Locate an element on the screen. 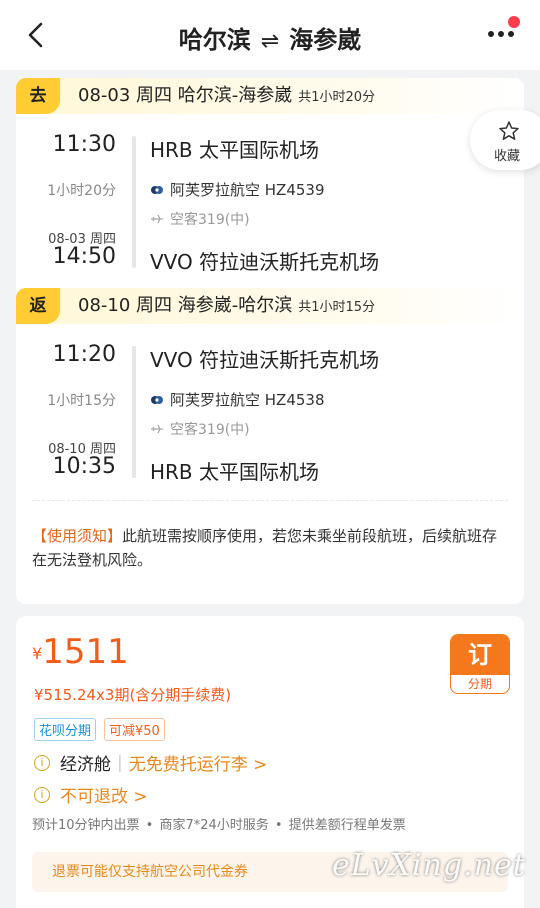  outbound-airline: 阿芙罗拉航空 HZ4539 is located at coordinates (237, 189).